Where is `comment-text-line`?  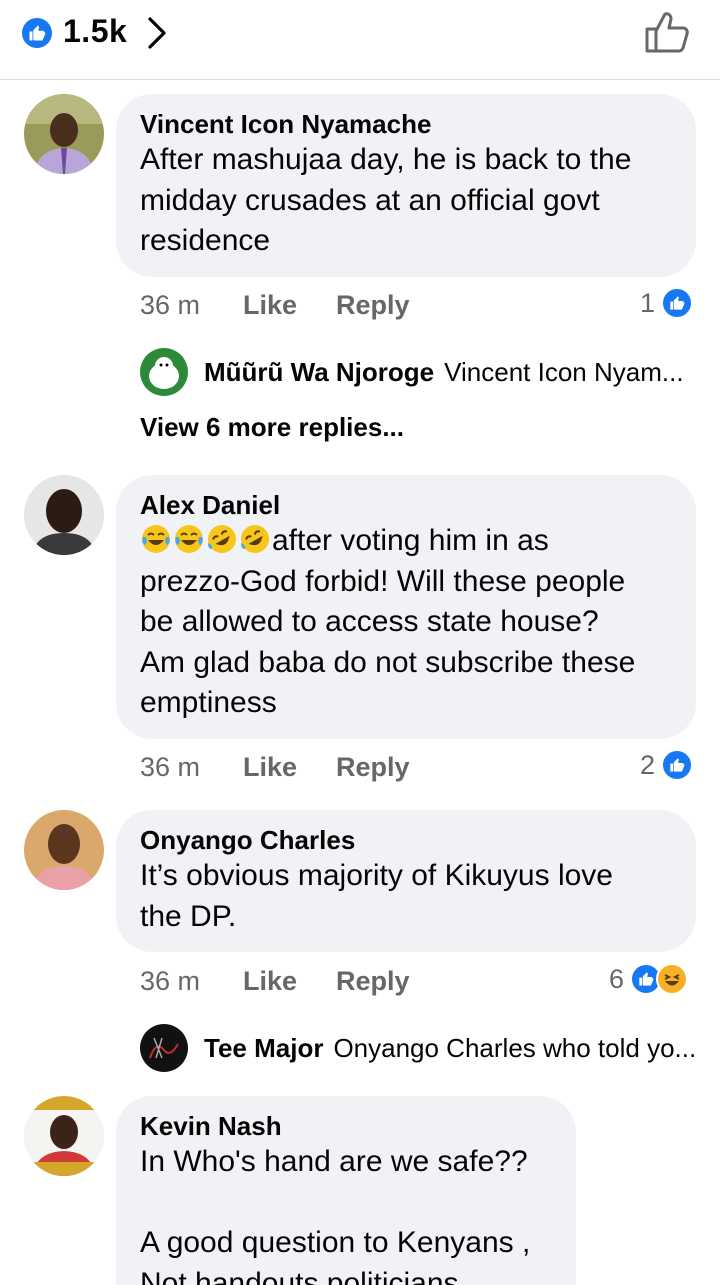 comment-text-line is located at coordinates (346, 1203).